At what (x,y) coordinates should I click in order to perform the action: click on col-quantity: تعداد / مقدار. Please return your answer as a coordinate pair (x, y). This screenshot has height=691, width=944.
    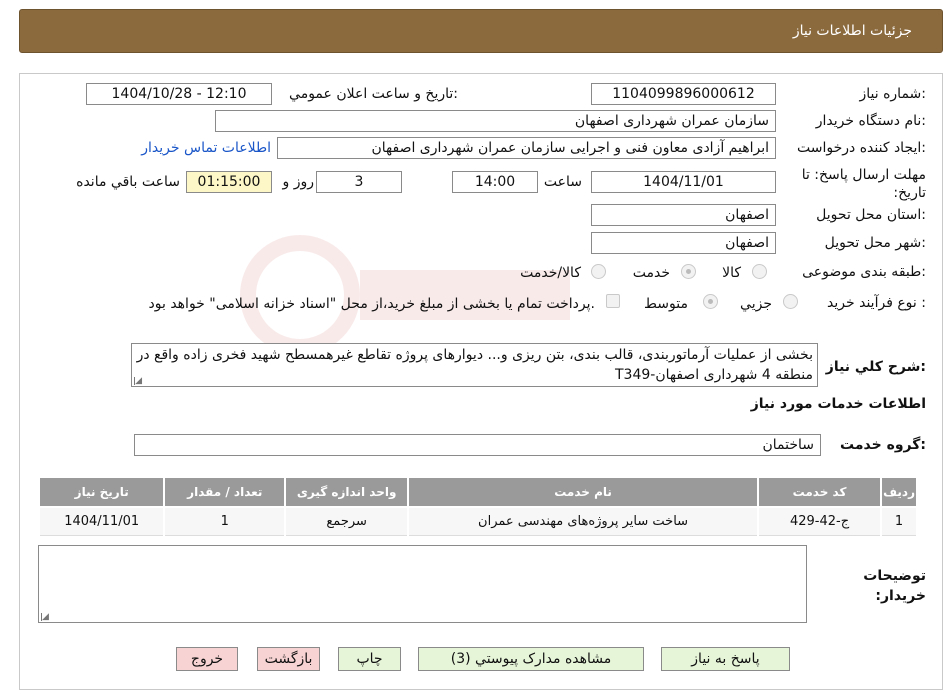
    Looking at the image, I should click on (225, 492).